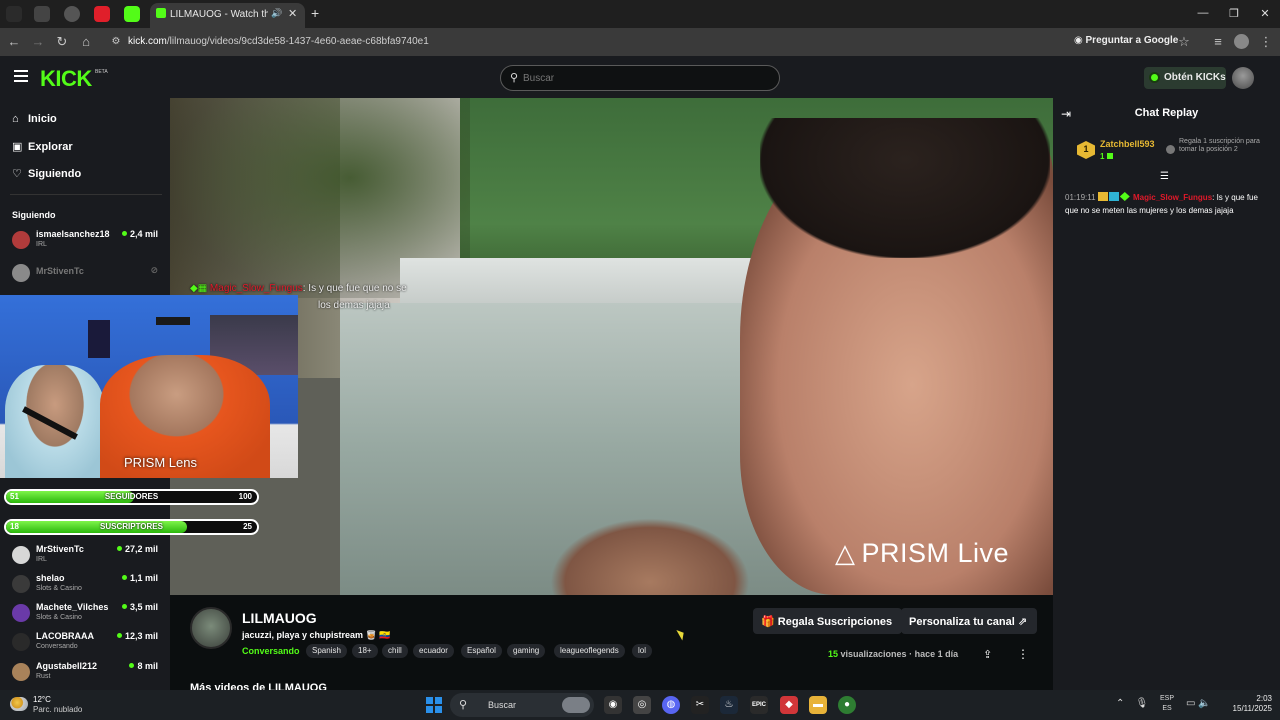 The image size is (1280, 720). I want to click on tag: Spanish, so click(326, 651).